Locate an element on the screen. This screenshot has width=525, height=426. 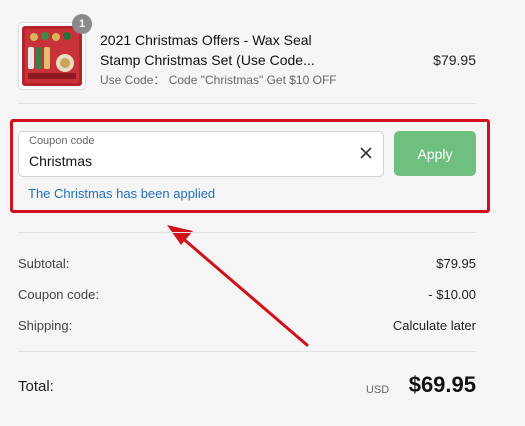
subtotal-value: $79.95 is located at coordinates (456, 263).